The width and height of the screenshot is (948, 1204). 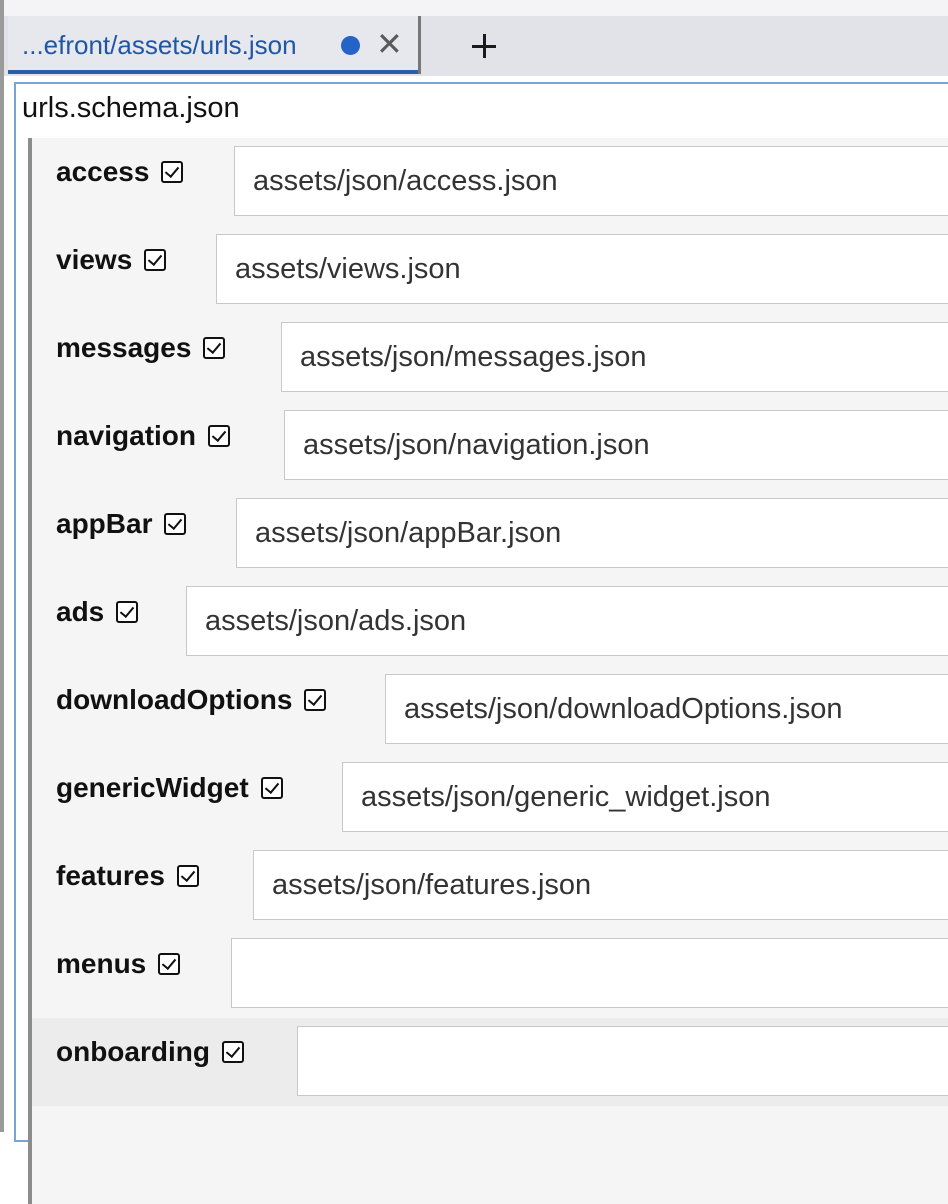 I want to click on property-row-features: features, so click(x=490, y=886).